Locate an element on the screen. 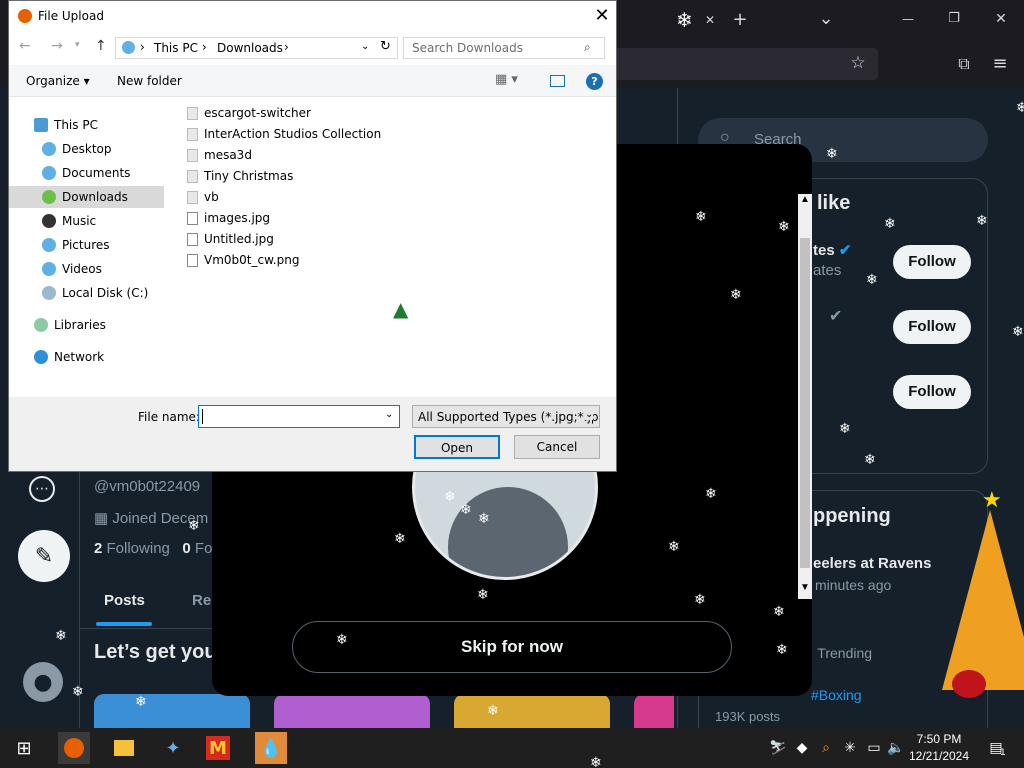 Image resolution: width=1024 pixels, height=768 pixels. file-item-image: Vm0b0t_cw.png is located at coordinates (243, 260).